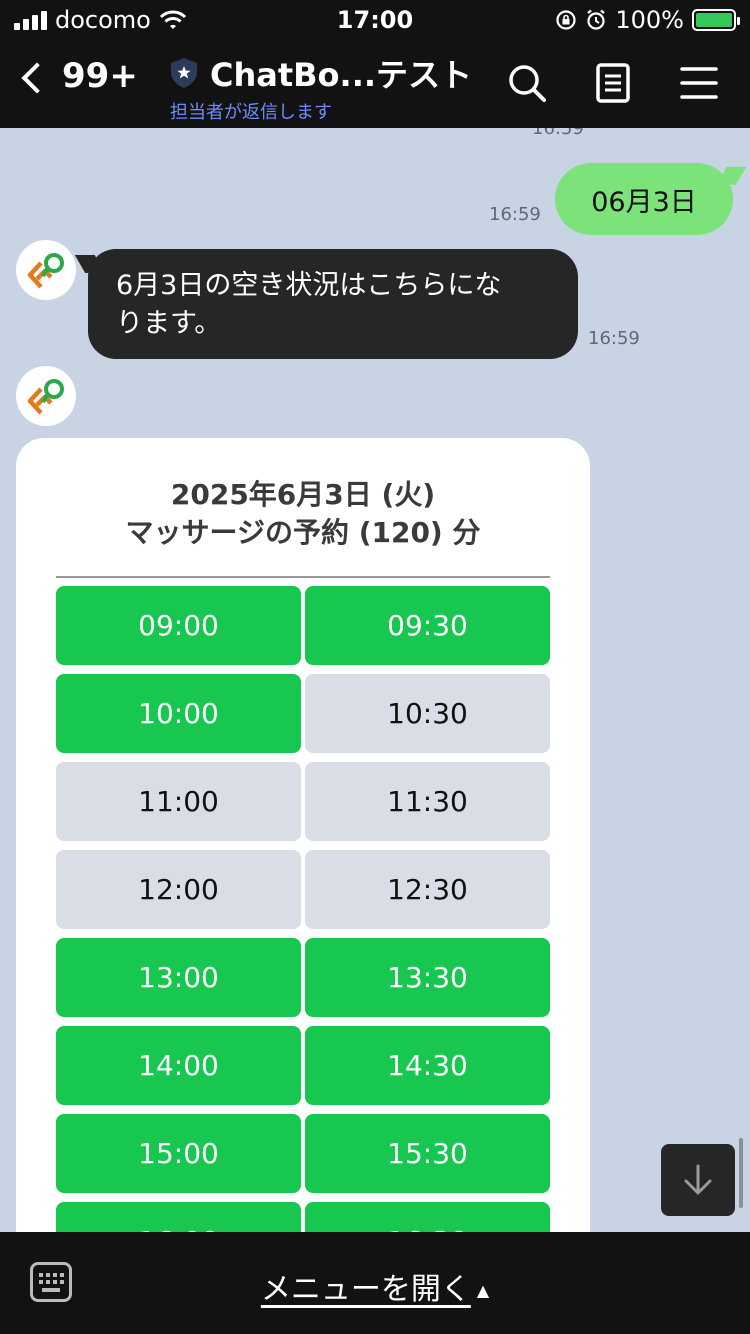 The width and height of the screenshot is (750, 1334). Describe the element at coordinates (716, 20) in the screenshot. I see `battery-icon` at that location.